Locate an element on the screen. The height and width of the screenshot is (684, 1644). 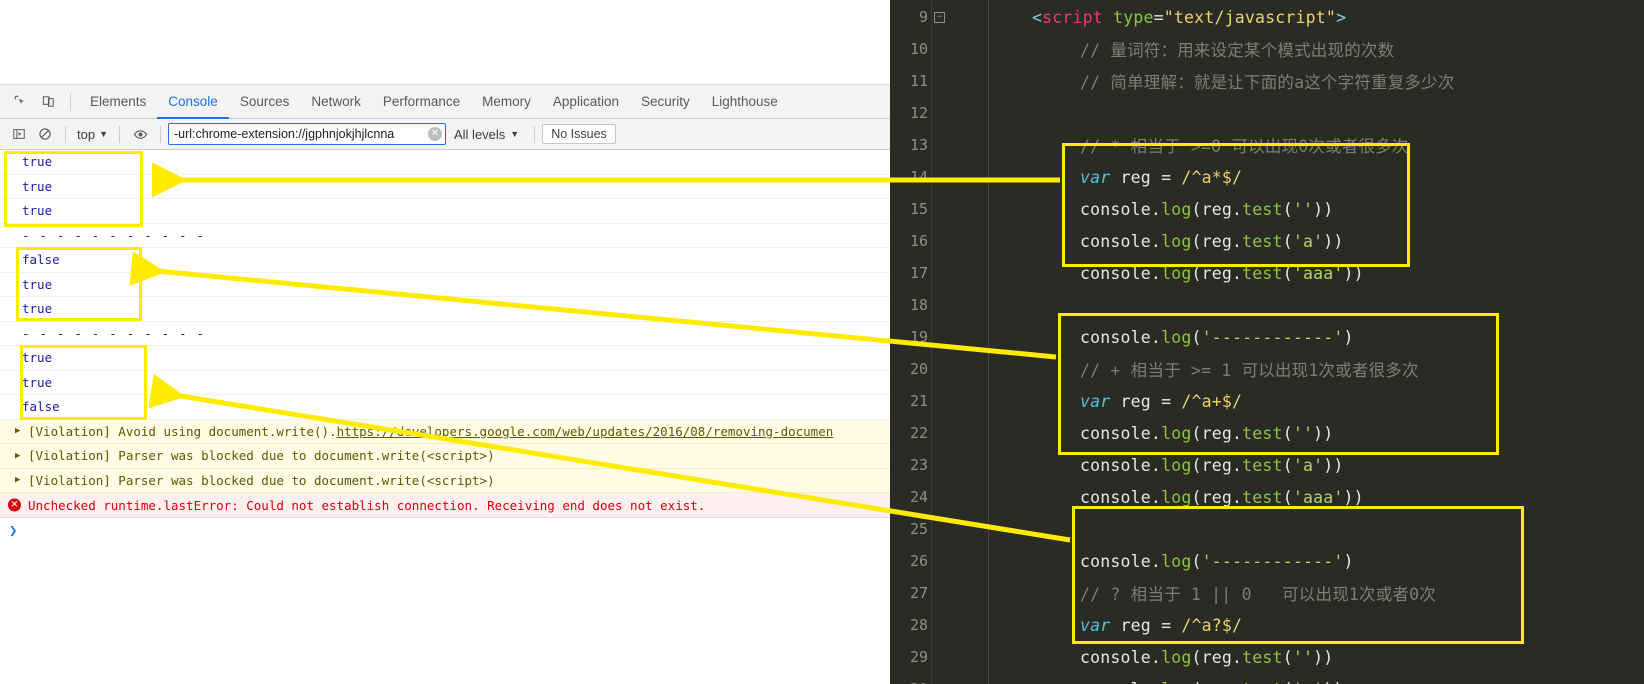
line-number: 16 is located at coordinates (918, 241).